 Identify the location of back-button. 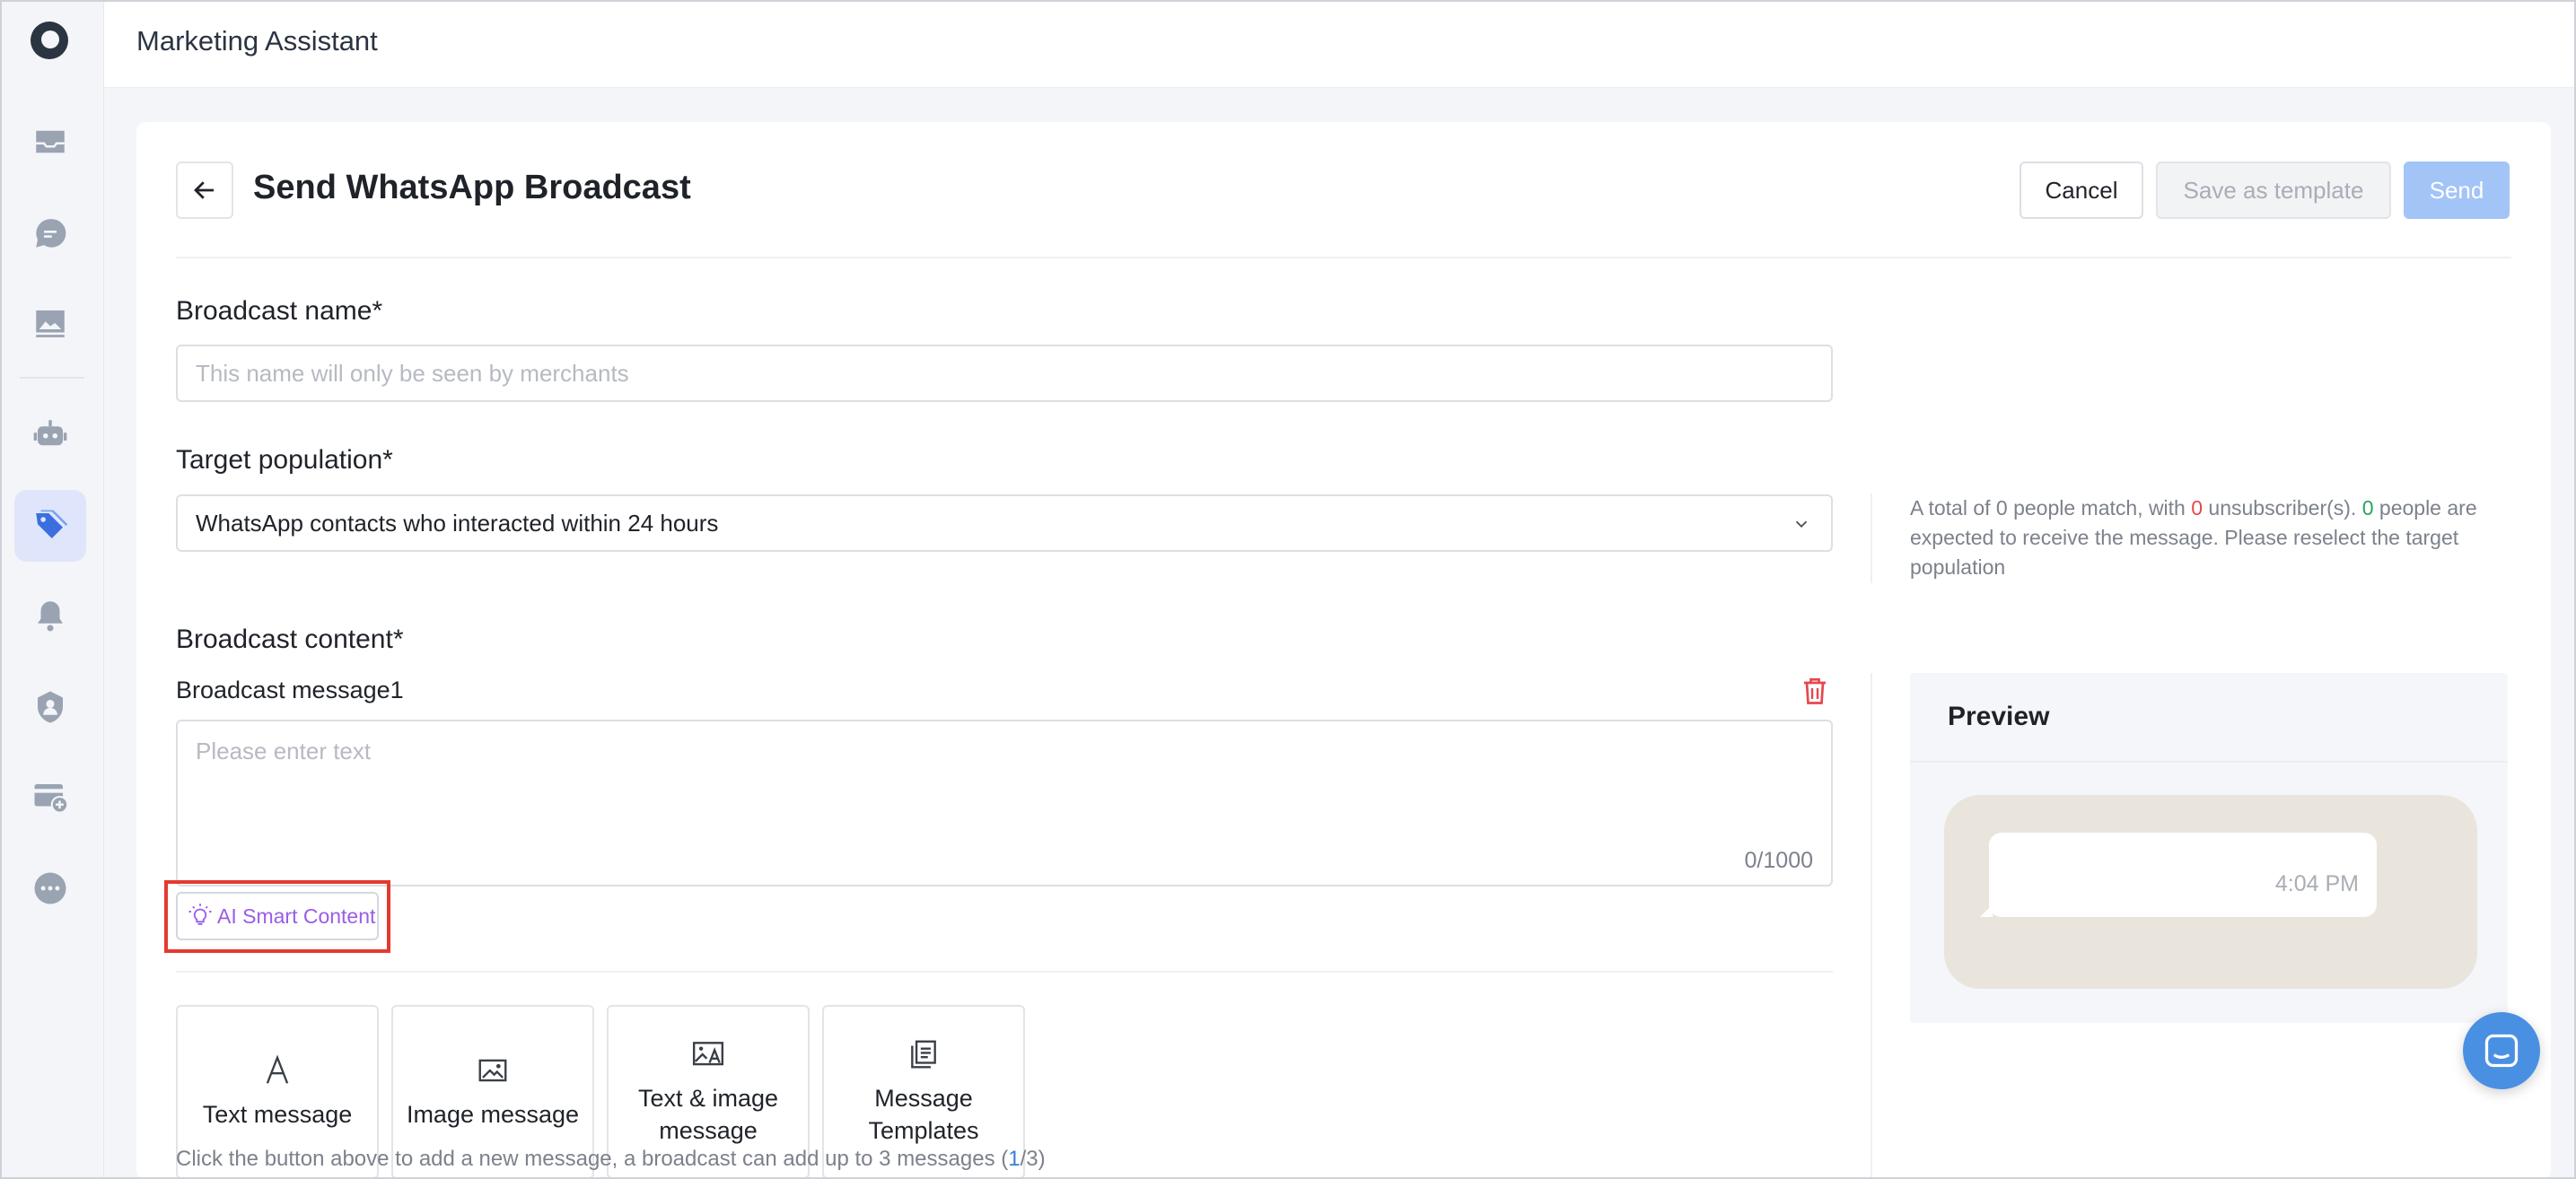
(204, 191).